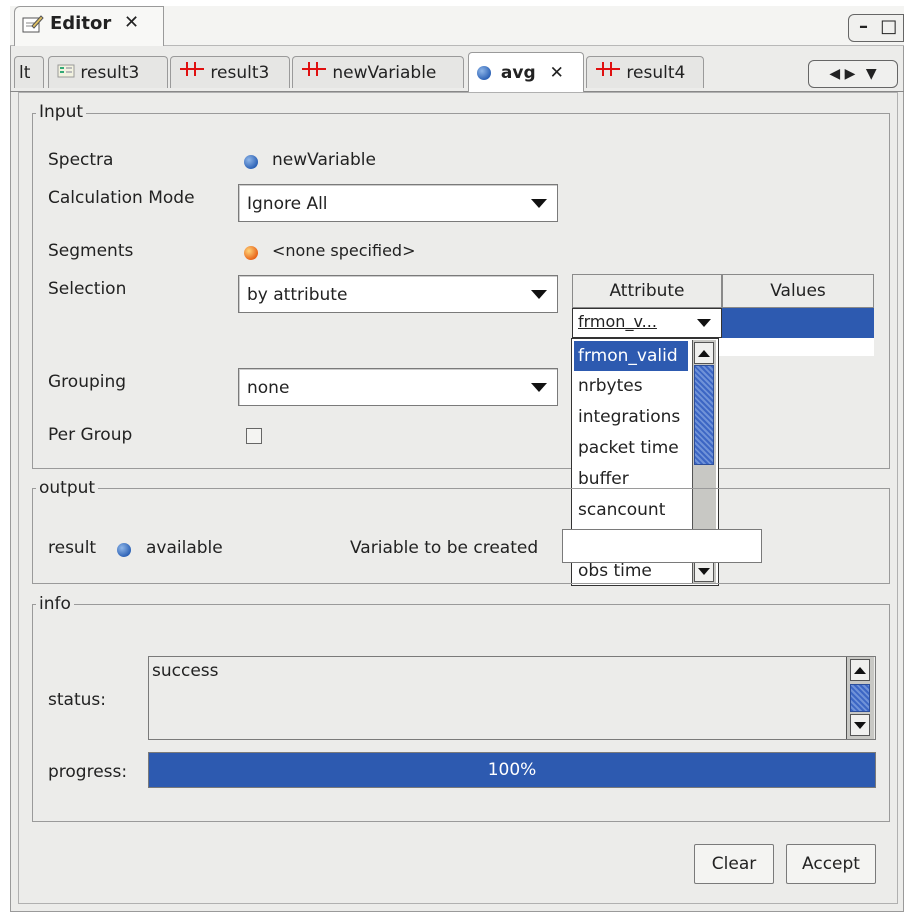 The width and height of the screenshot is (904, 915). Describe the element at coordinates (631, 417) in the screenshot. I see `list-item: integrations` at that location.